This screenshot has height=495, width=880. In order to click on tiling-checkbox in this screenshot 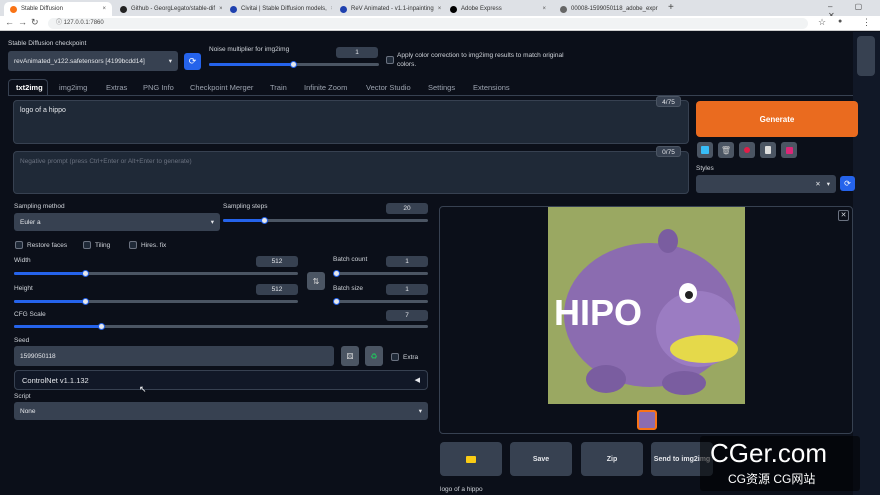, I will do `click(87, 245)`.